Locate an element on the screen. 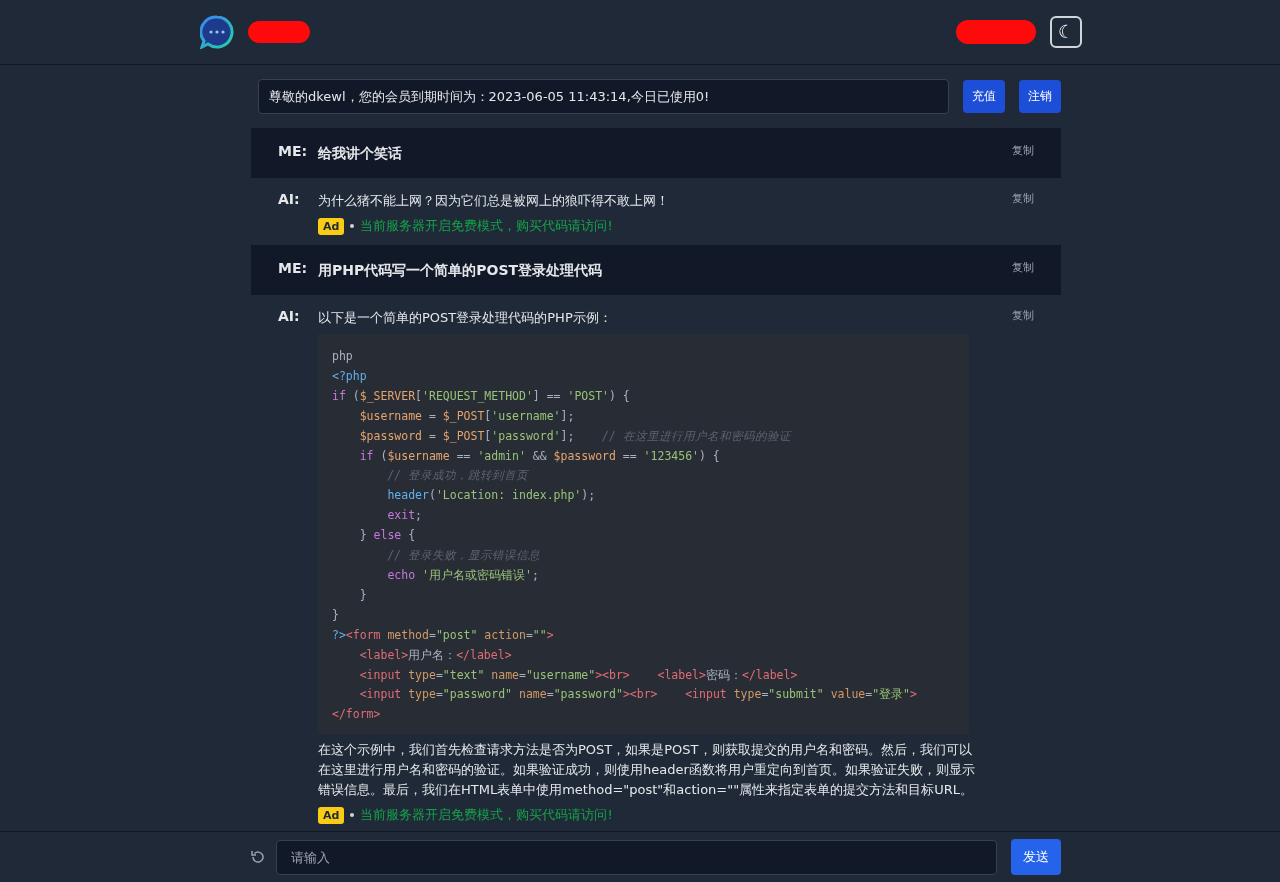 Image resolution: width=1280 pixels, height=882 pixels. message-text: 为什么猪不能上网？因为它们总是被网上的狼吓得不敢上网！ is located at coordinates (494, 201).